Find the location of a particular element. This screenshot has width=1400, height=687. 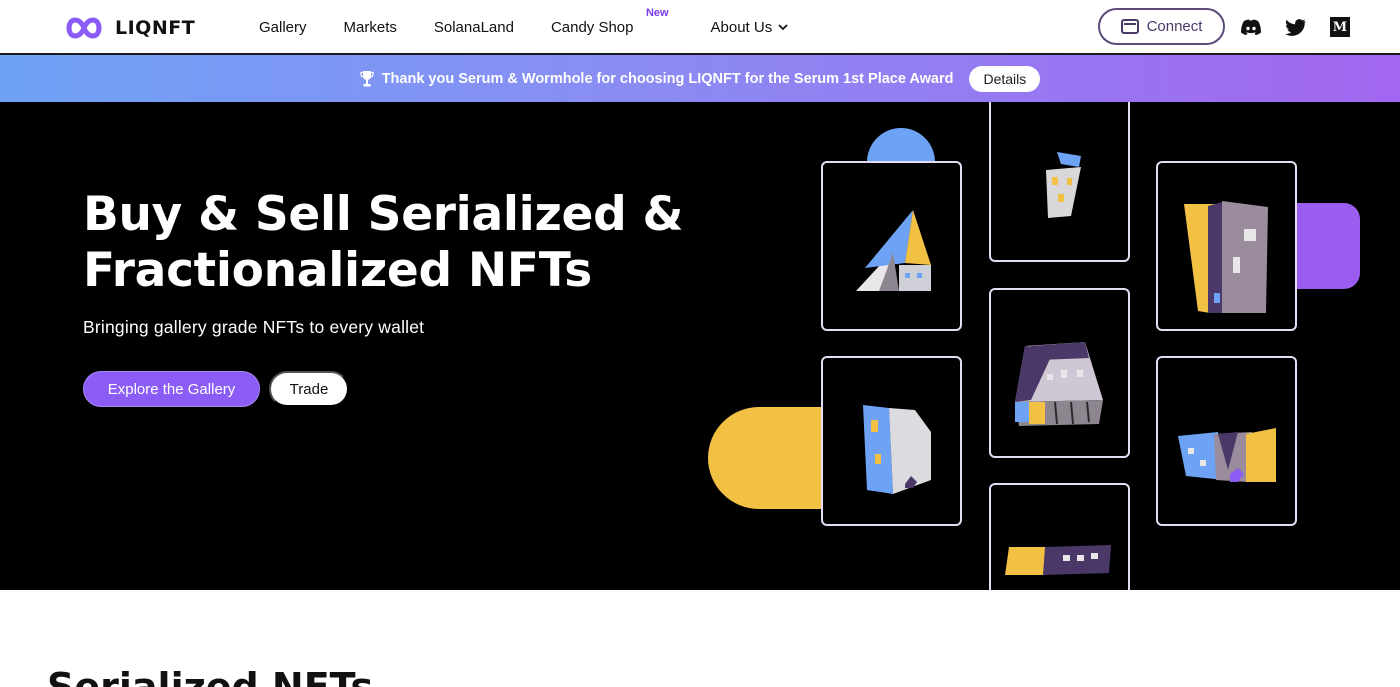

connect-label: Connect is located at coordinates (1174, 26).